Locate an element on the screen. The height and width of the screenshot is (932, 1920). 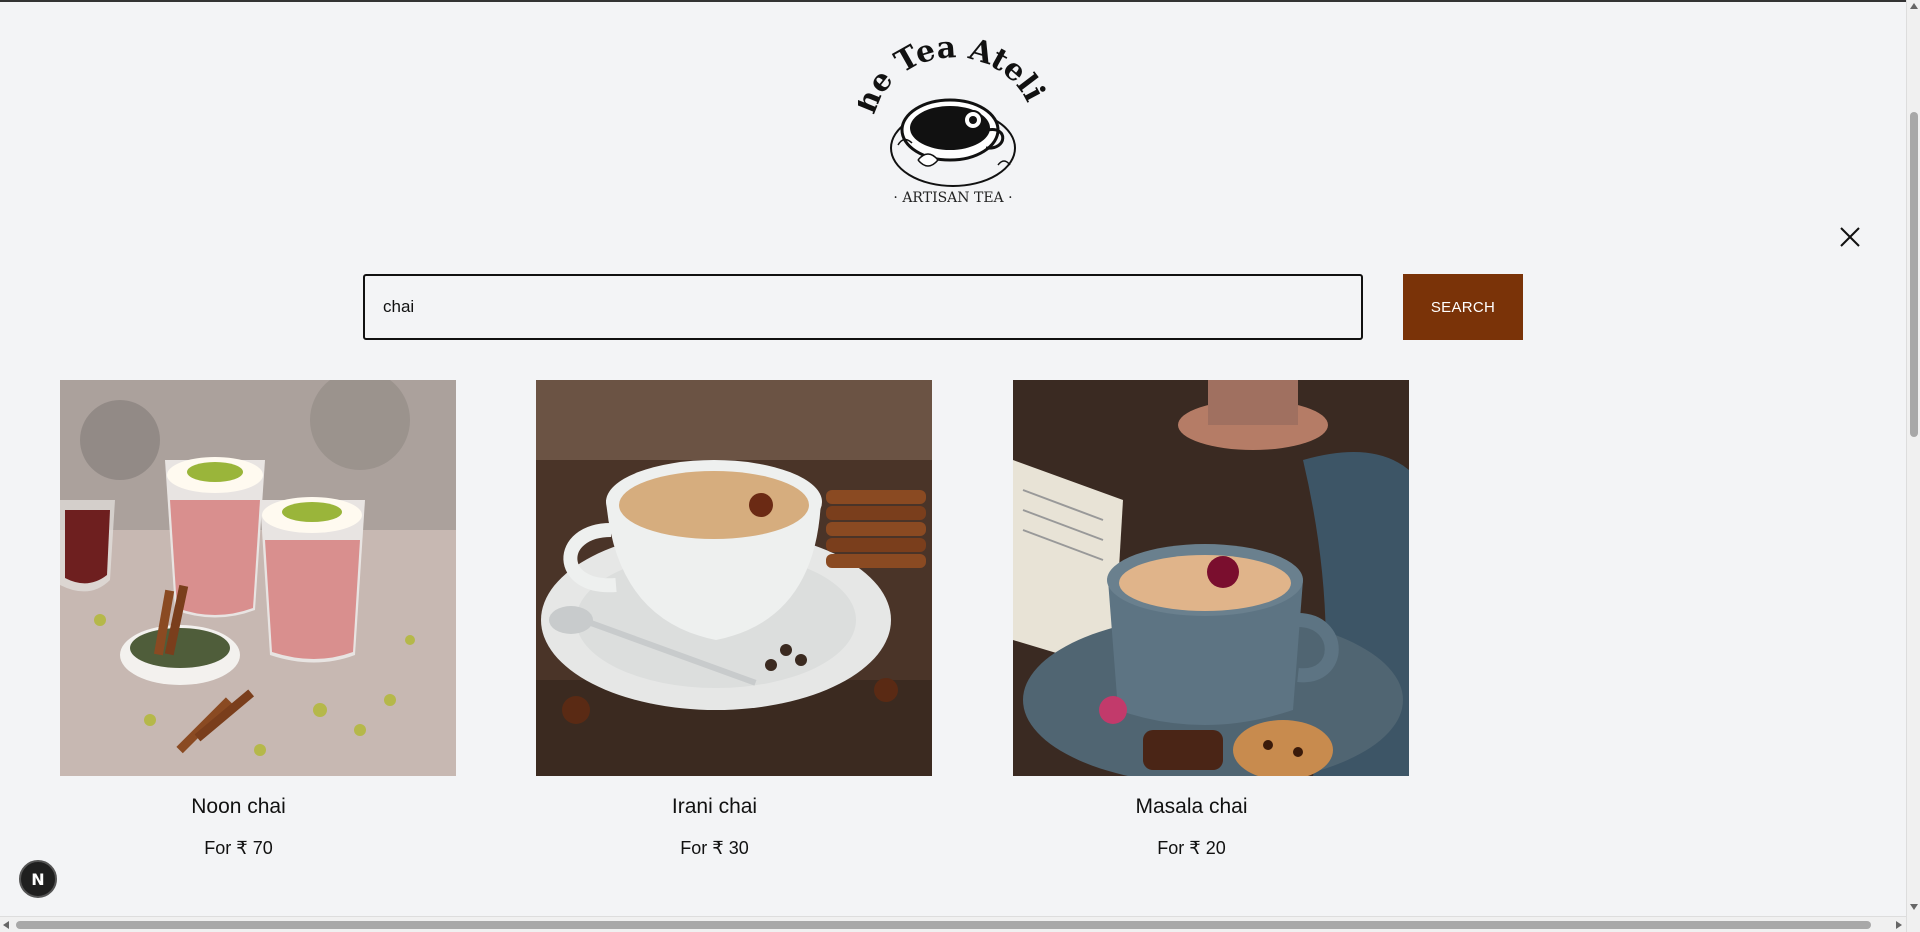
product-name: Noon chai is located at coordinates (238, 807).